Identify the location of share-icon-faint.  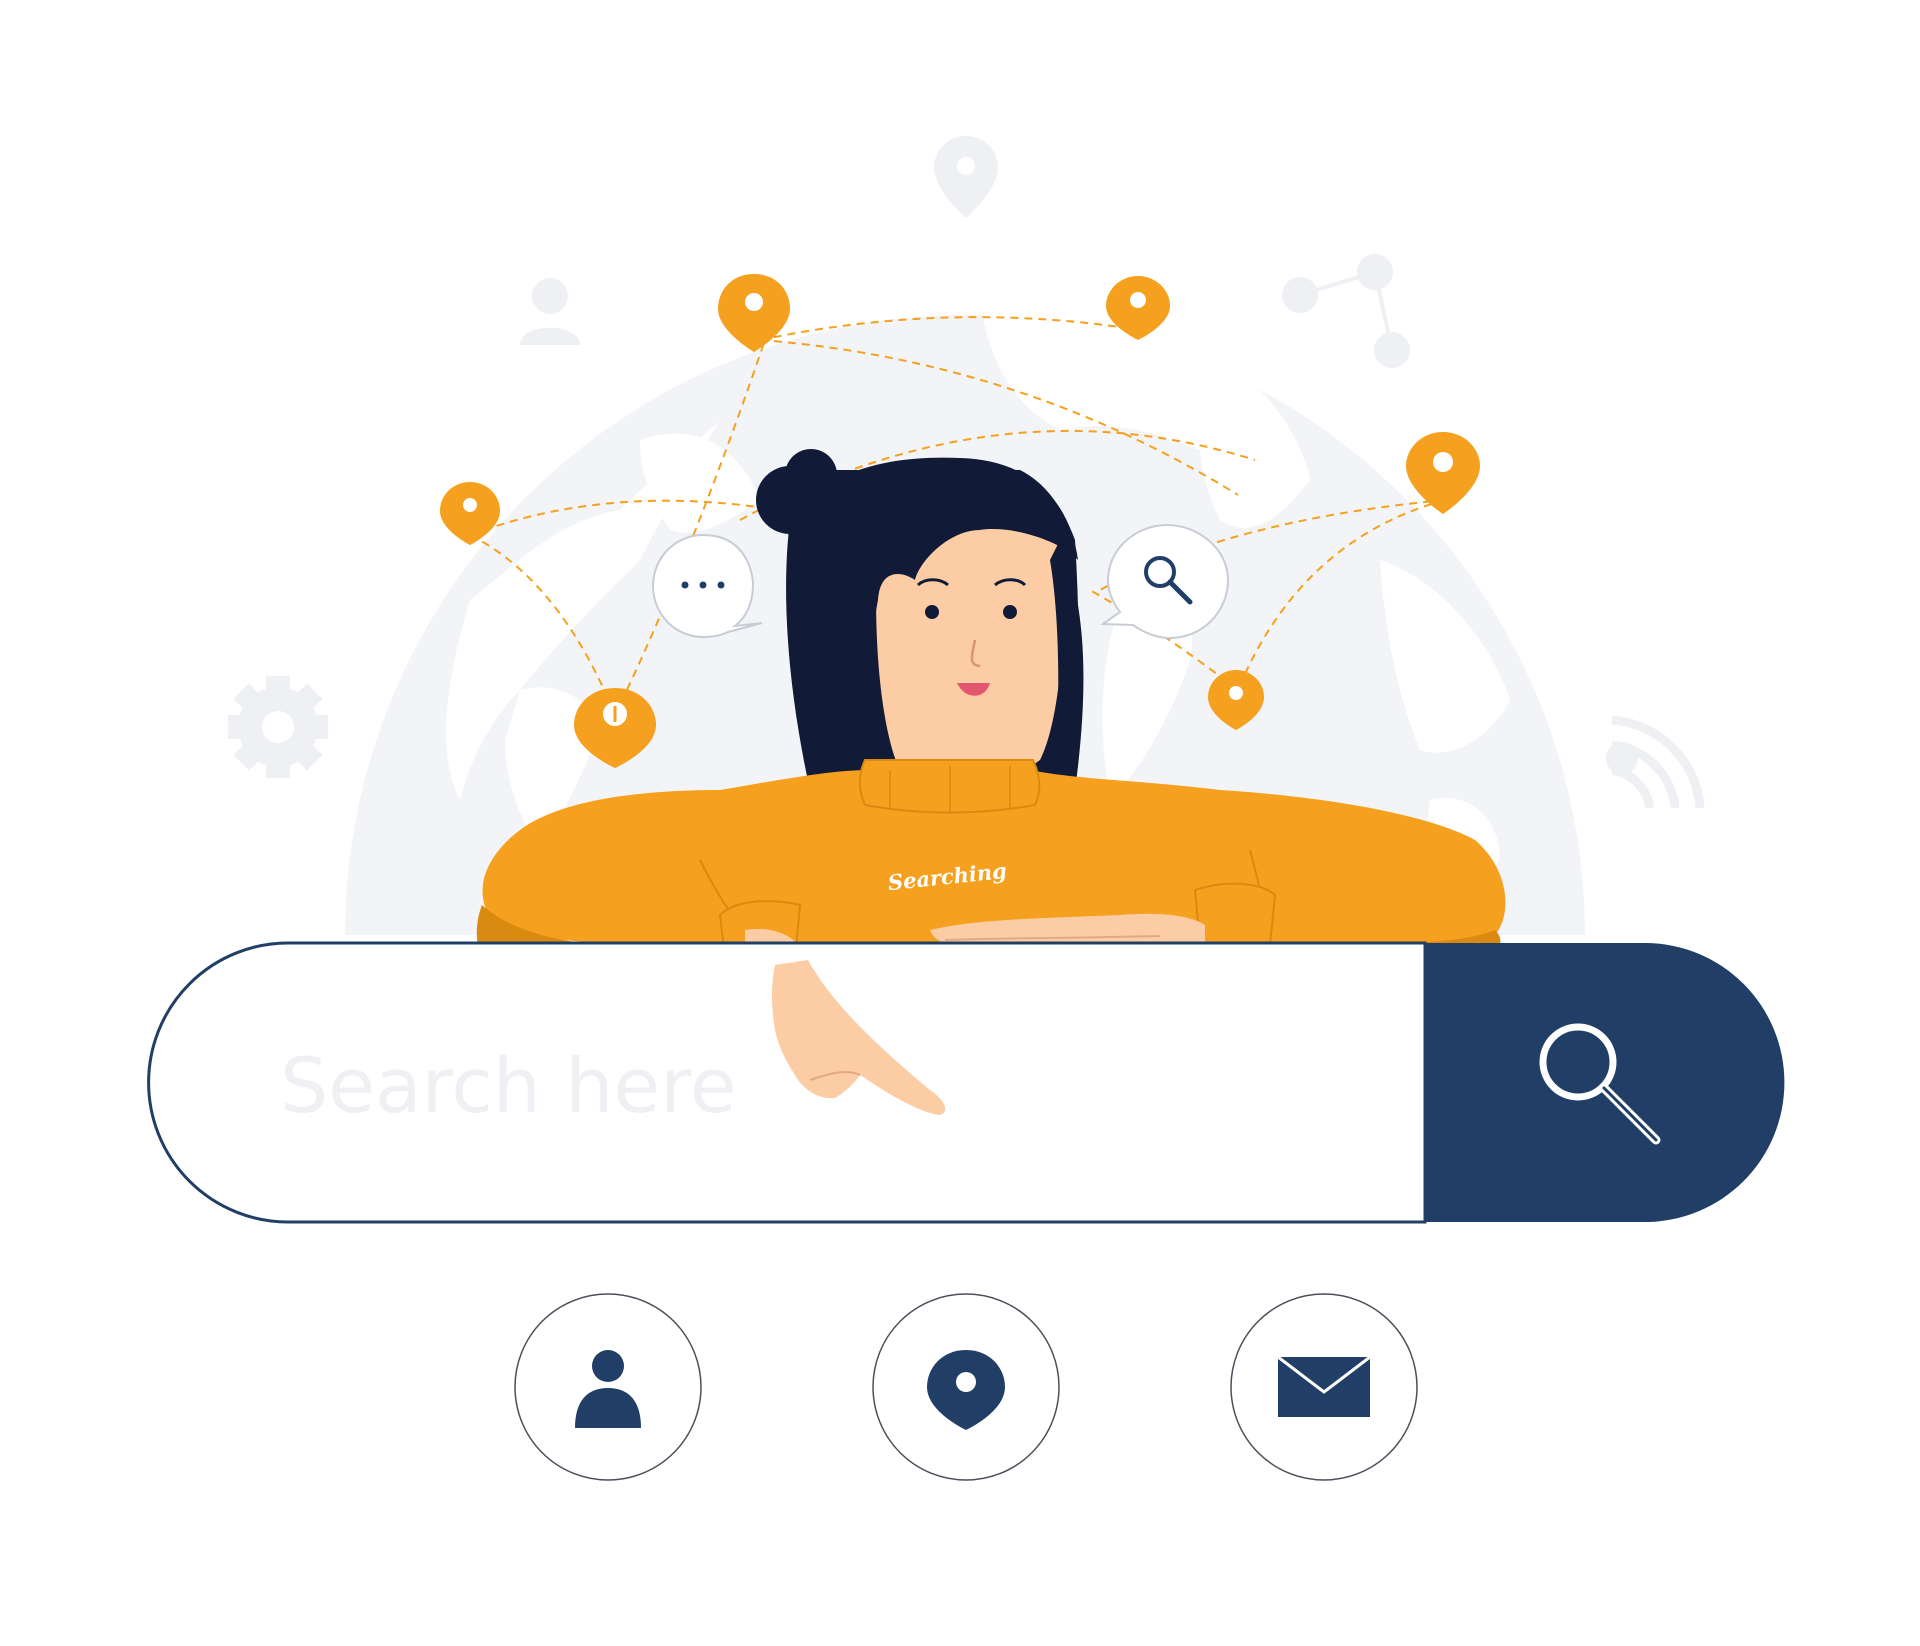
(1346, 311).